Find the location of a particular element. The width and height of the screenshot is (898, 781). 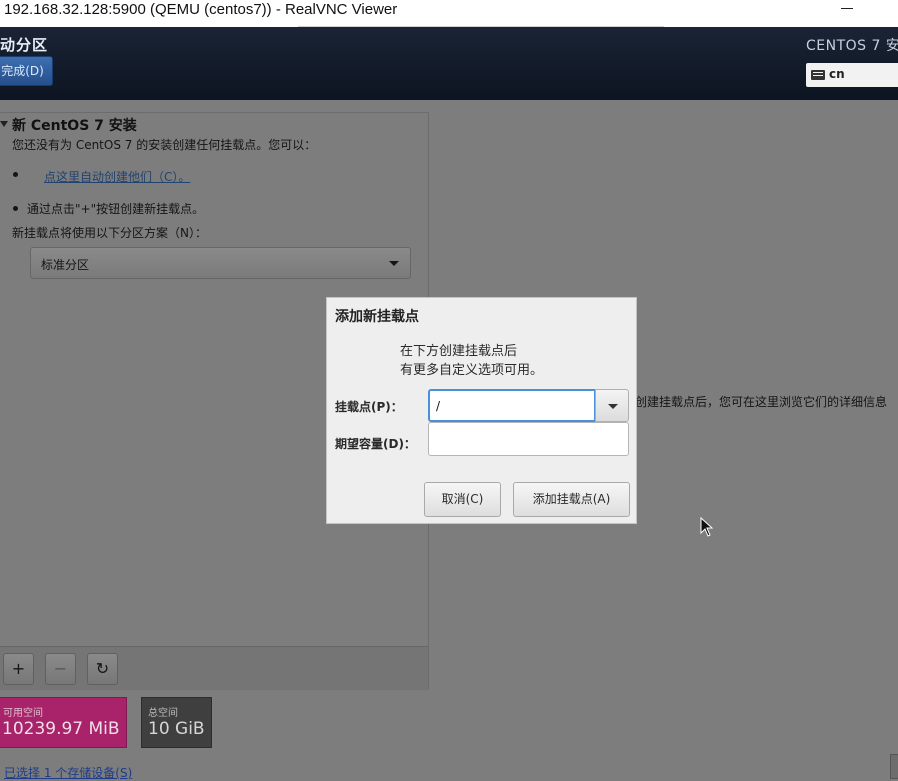

no-mountpoints-text: 您还没有为 CentOS 7 的安装创建任何挂载点。您可以： is located at coordinates (164, 145).